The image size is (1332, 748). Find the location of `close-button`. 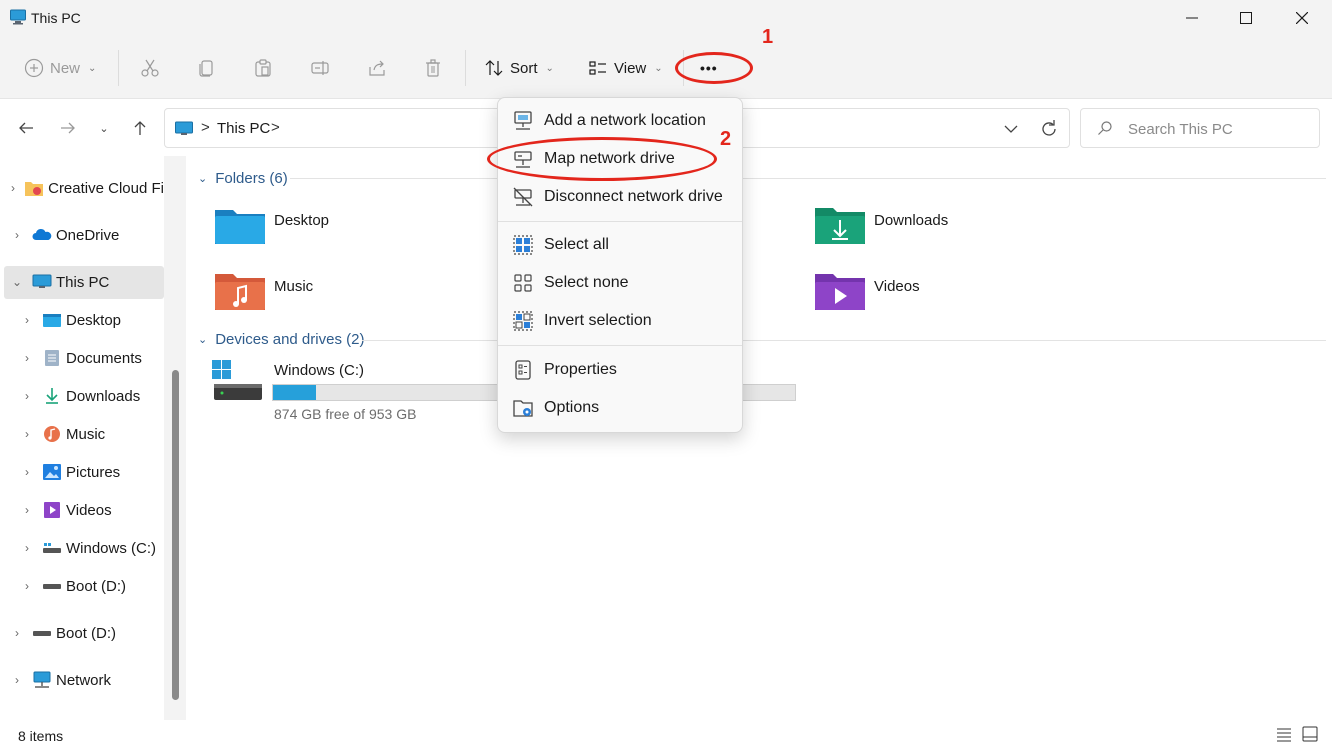

close-button is located at coordinates (1302, 18).